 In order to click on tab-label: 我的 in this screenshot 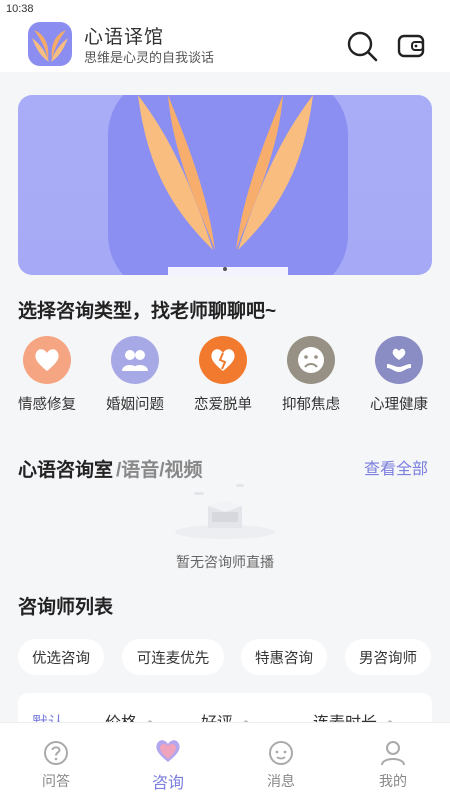, I will do `click(393, 781)`.